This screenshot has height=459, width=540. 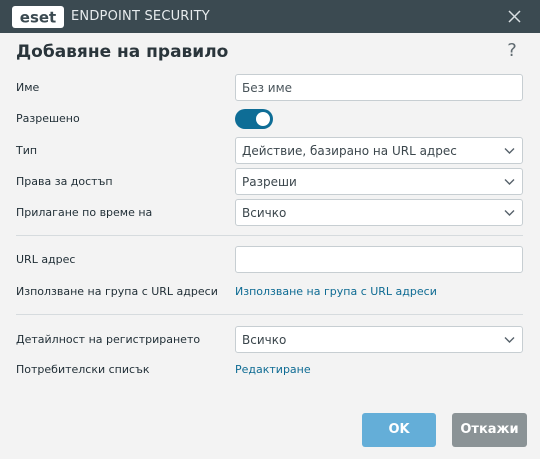 What do you see at coordinates (273, 369) in the screenshot?
I see `edit-user-list-link: Редактиране` at bounding box center [273, 369].